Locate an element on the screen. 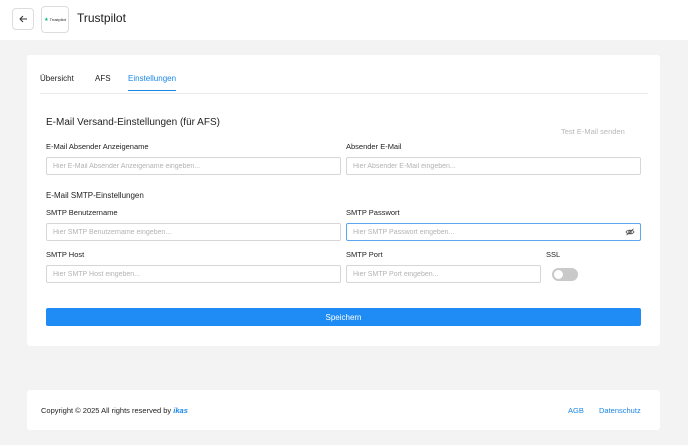 This screenshot has width=688, height=445. back-button is located at coordinates (23, 19).